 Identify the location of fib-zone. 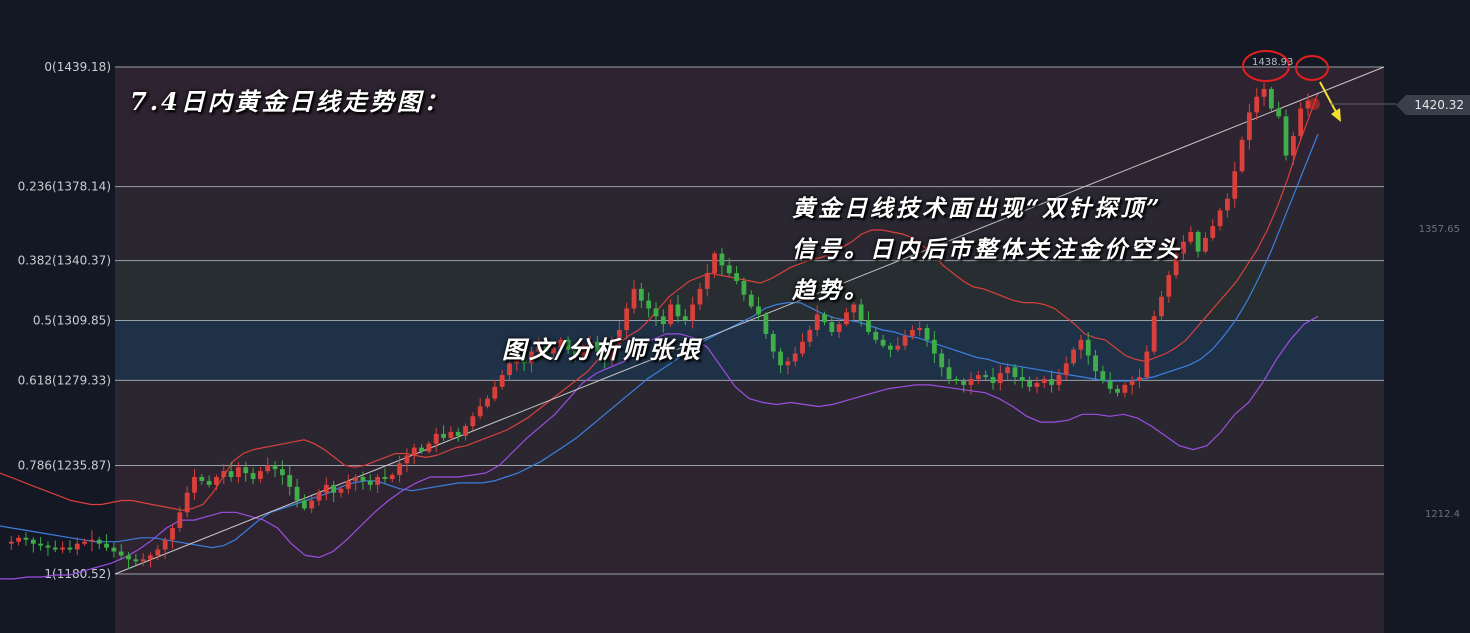
(749, 603).